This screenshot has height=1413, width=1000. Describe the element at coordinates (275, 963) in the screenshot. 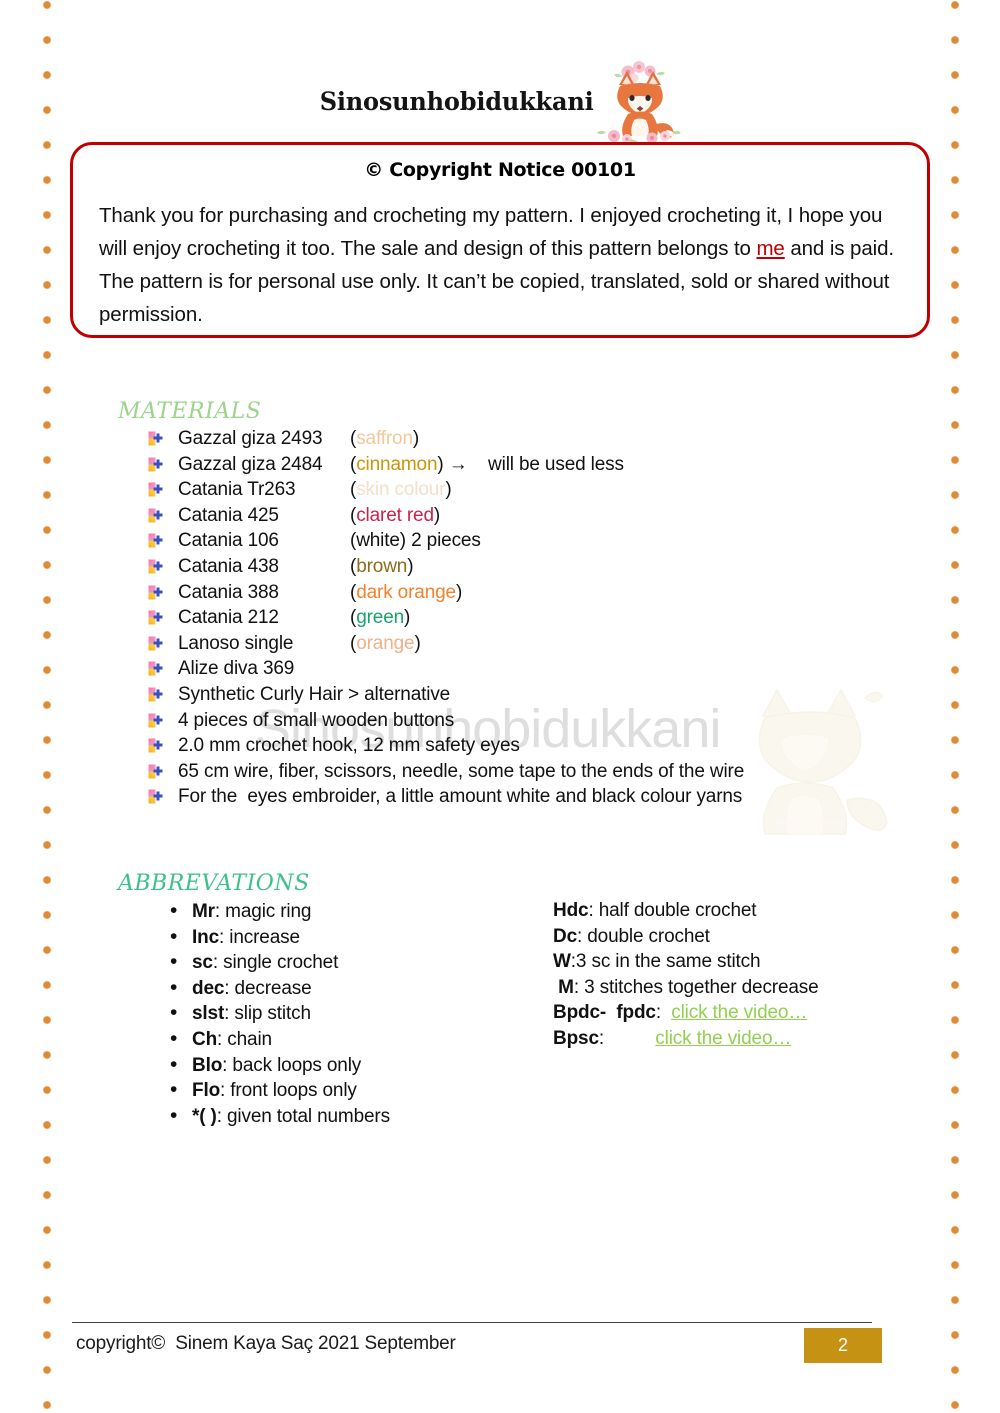

I see `abbreviation-definition: : single crochet` at that location.